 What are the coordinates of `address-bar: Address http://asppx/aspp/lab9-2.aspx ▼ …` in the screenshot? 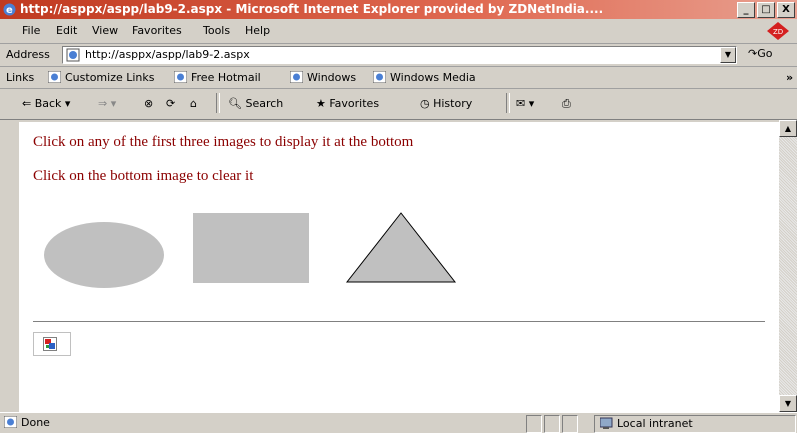 It's located at (398, 55).